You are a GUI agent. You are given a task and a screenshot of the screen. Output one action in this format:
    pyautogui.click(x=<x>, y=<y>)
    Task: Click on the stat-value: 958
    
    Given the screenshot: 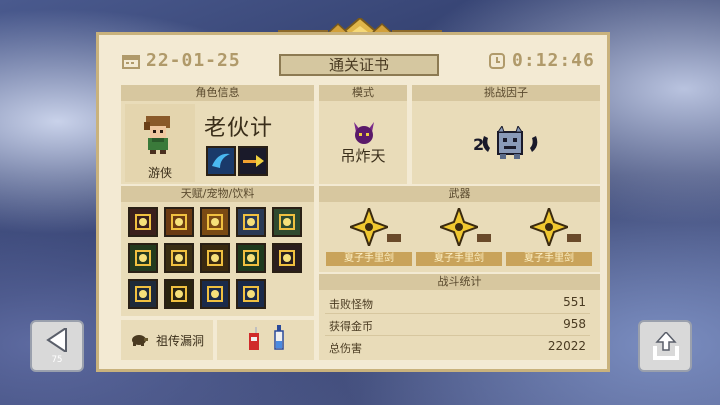 What is the action you would take?
    pyautogui.click(x=574, y=324)
    